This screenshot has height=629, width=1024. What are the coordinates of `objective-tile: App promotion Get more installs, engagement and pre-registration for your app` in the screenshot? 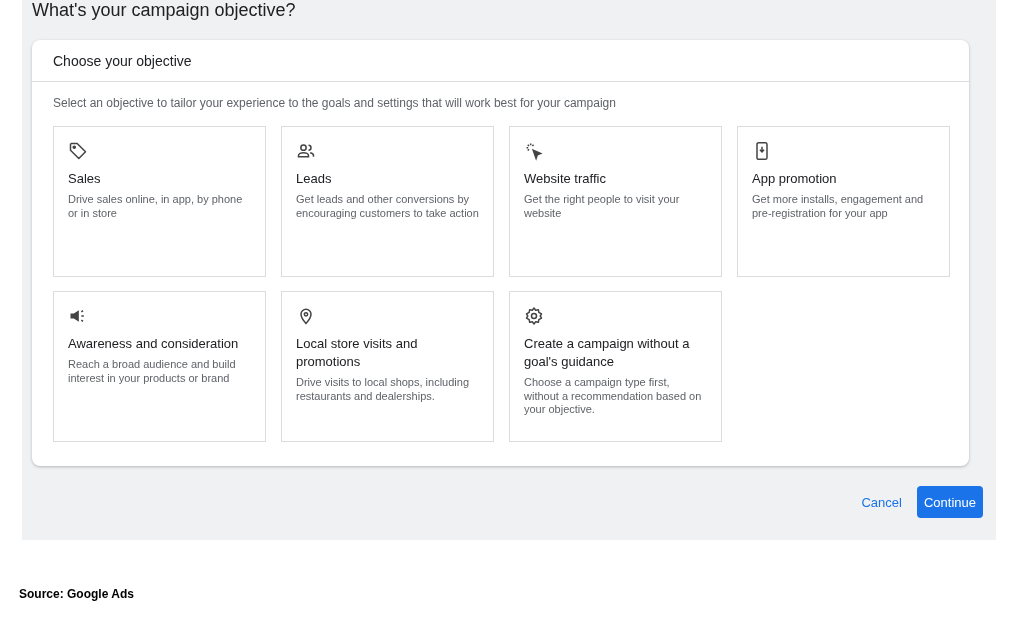 It's located at (843, 201).